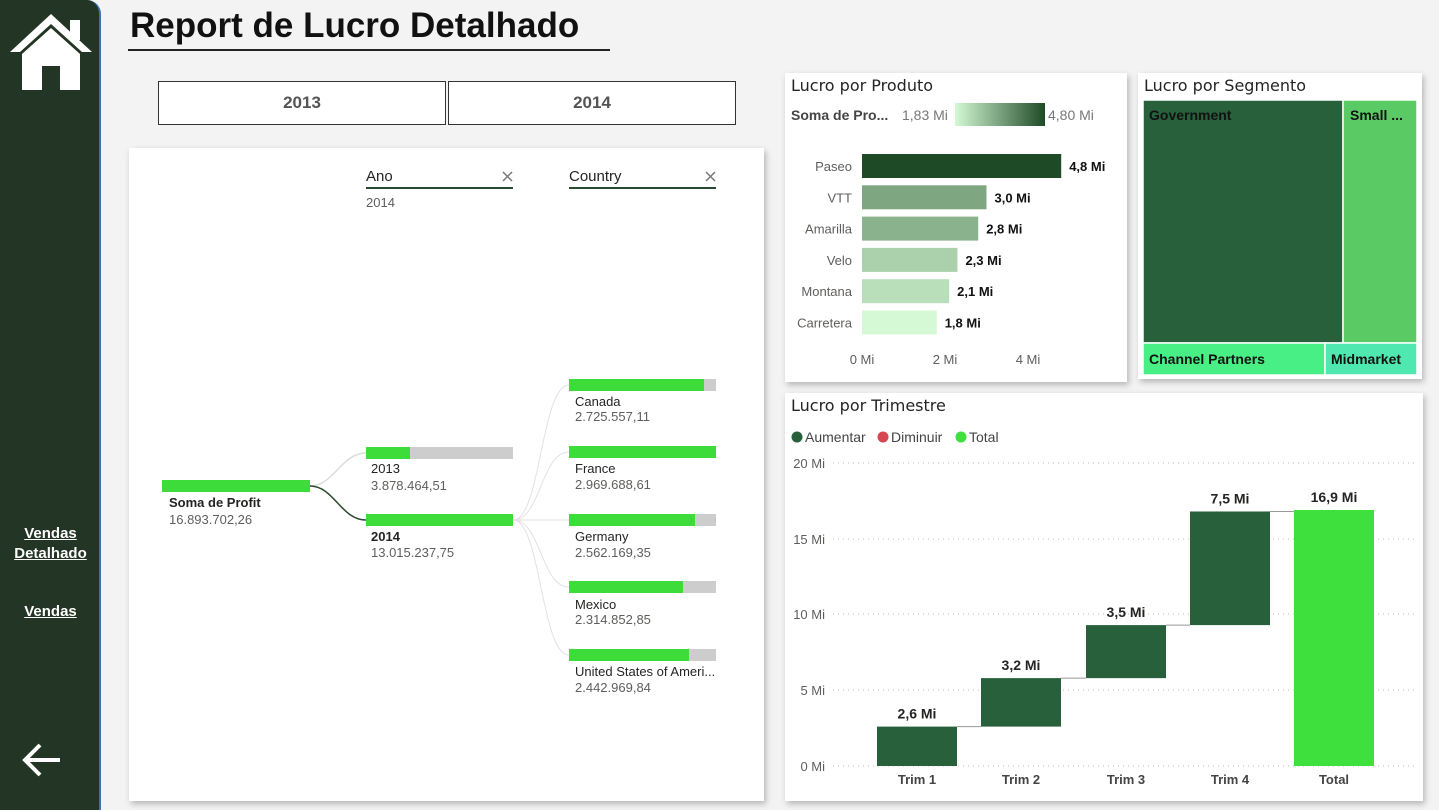 The width and height of the screenshot is (1439, 810). I want to click on nav-label-line2: Detalhado, so click(50, 553).